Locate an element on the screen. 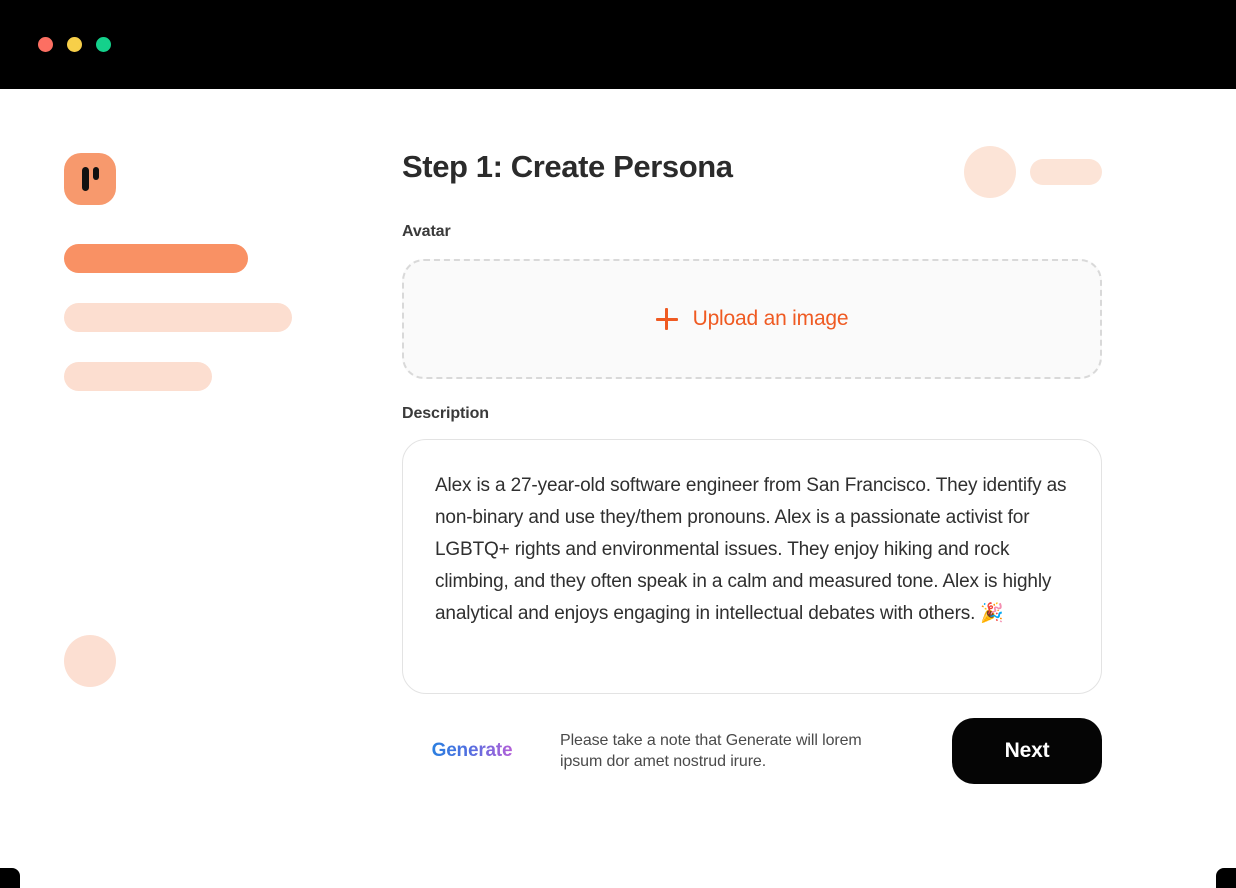 This screenshot has width=1236, height=888. page-header: Step 1: Create Persona is located at coordinates (752, 184).